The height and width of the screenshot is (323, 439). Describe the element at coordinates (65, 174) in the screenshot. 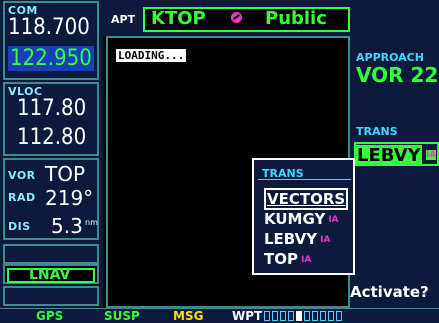

I see `vor-ident: TOP` at that location.